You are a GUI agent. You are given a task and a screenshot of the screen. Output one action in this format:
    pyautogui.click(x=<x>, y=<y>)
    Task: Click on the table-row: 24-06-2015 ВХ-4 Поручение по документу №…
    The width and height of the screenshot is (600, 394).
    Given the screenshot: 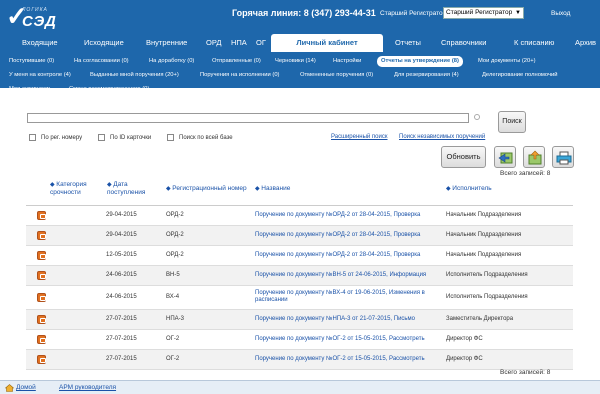 What is the action you would take?
    pyautogui.click(x=299, y=298)
    